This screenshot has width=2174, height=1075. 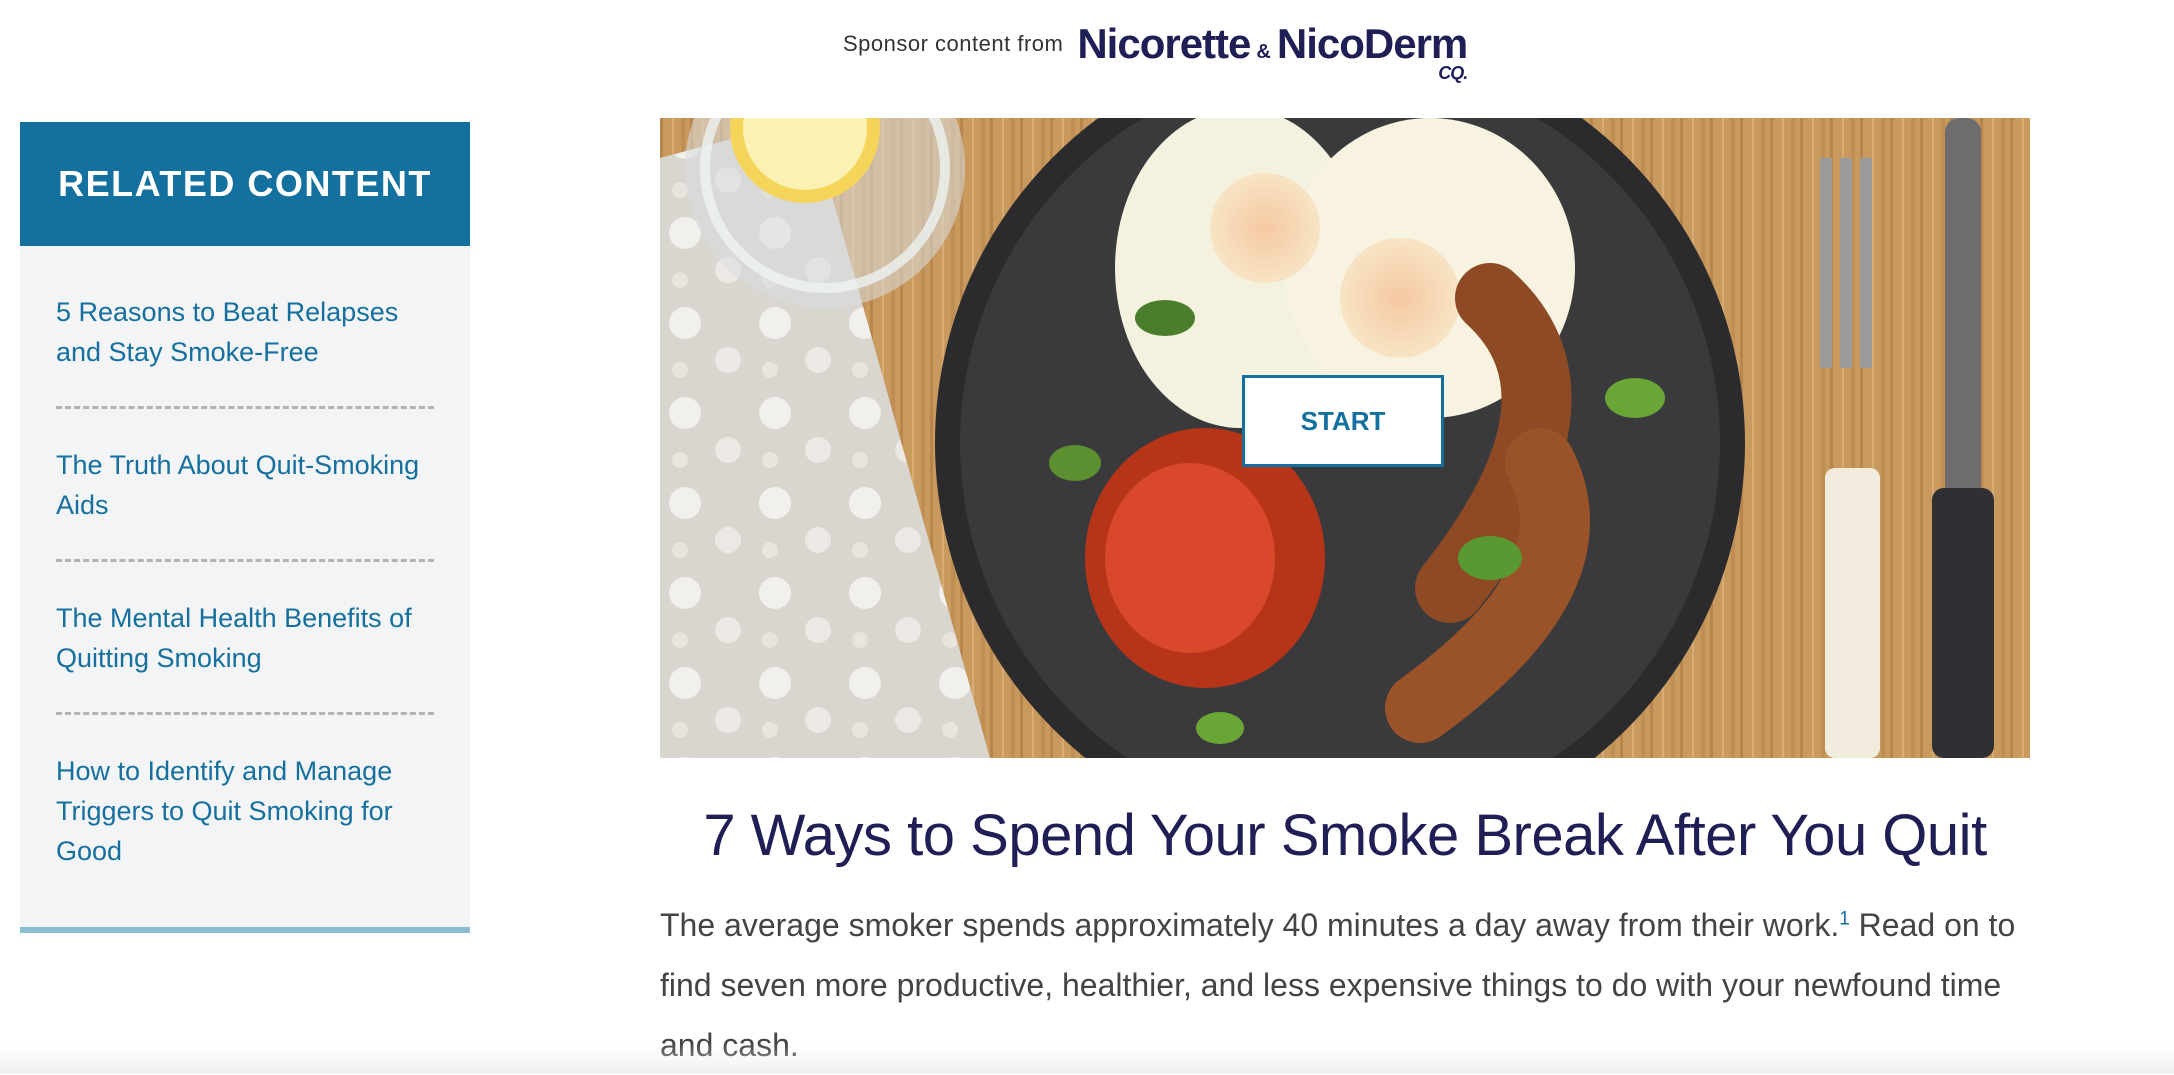 What do you see at coordinates (1272, 51) in the screenshot?
I see `sponsor-logo: Nicorette & NicoDerm CQ.` at bounding box center [1272, 51].